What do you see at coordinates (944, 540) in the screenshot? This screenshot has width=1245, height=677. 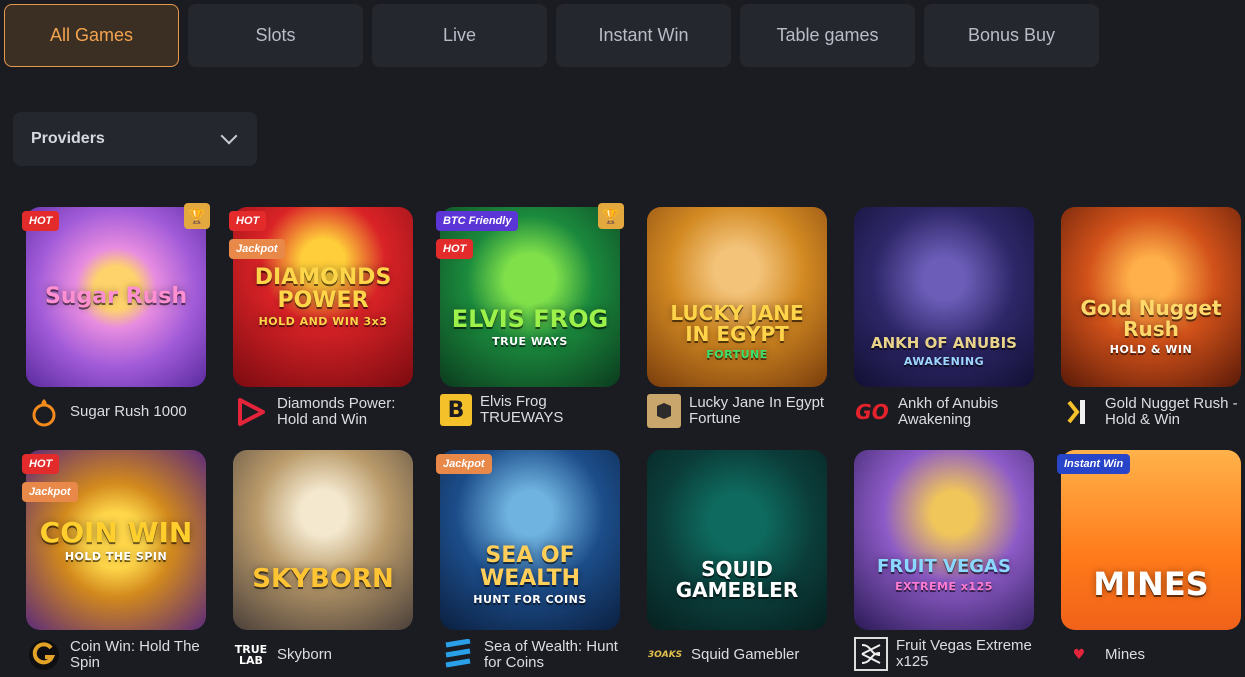 I see `game-thumbnail: FRUIT VEGAS EXTREME x125` at bounding box center [944, 540].